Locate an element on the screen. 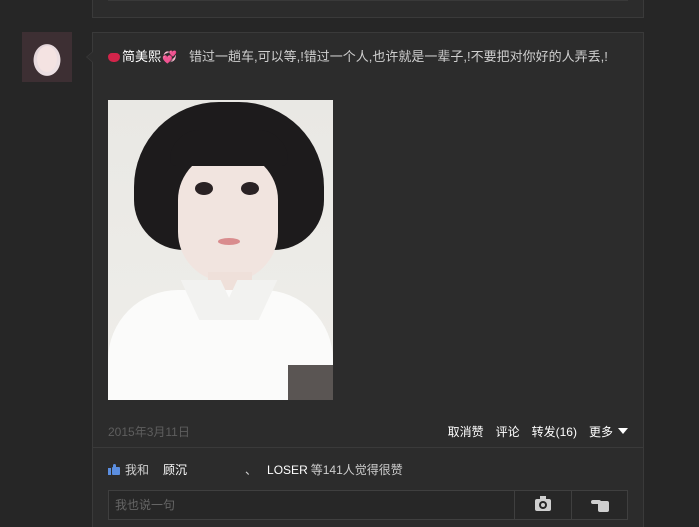 The width and height of the screenshot is (699, 527). photo-right-eye is located at coordinates (250, 188).